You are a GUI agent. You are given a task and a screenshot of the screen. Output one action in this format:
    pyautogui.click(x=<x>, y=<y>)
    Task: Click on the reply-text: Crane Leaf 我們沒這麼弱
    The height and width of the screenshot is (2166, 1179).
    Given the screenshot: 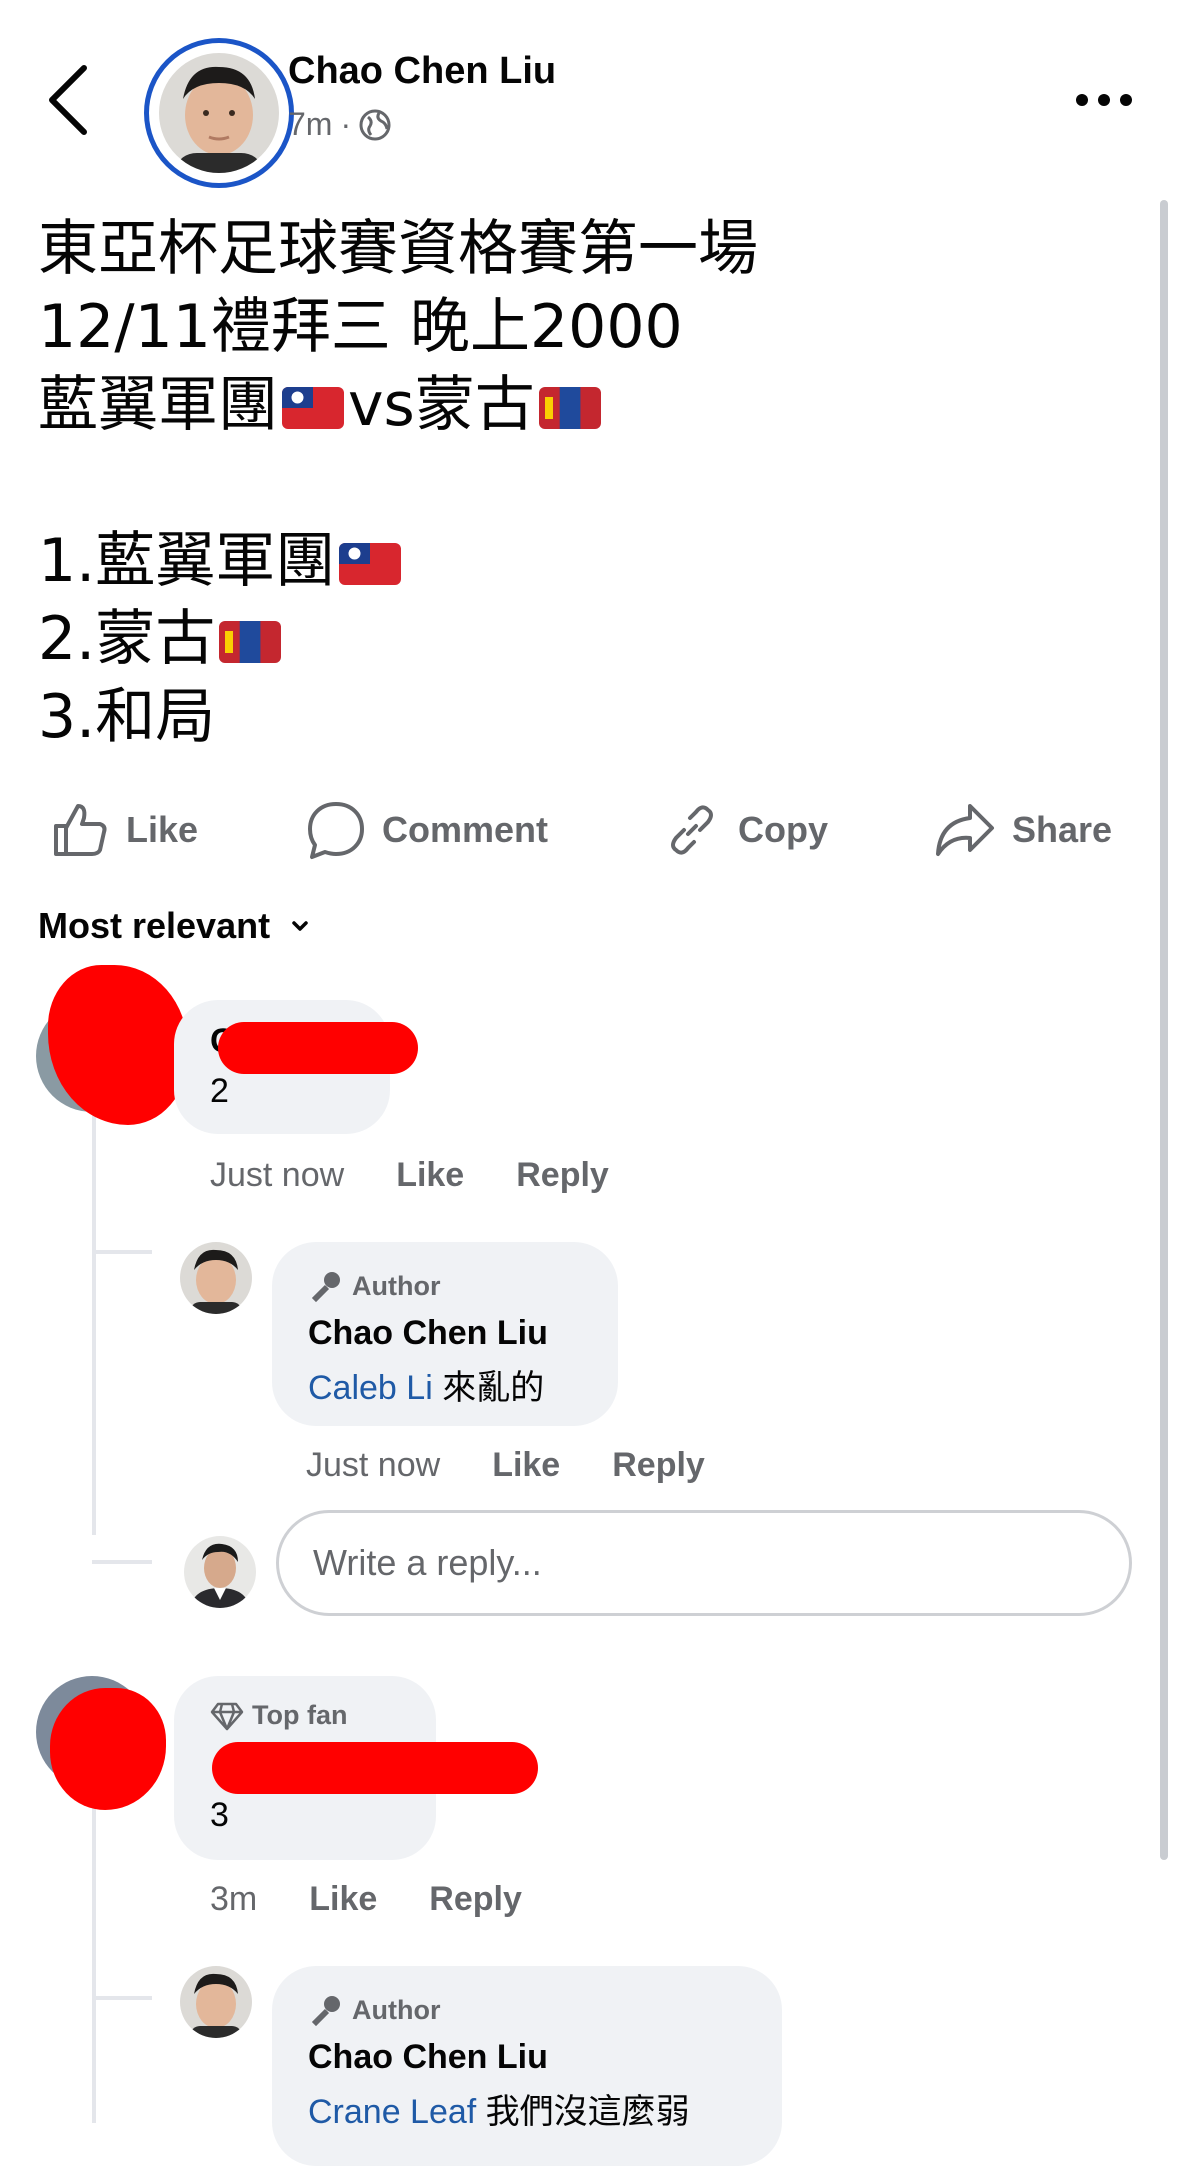 What is the action you would take?
    pyautogui.click(x=499, y=2112)
    